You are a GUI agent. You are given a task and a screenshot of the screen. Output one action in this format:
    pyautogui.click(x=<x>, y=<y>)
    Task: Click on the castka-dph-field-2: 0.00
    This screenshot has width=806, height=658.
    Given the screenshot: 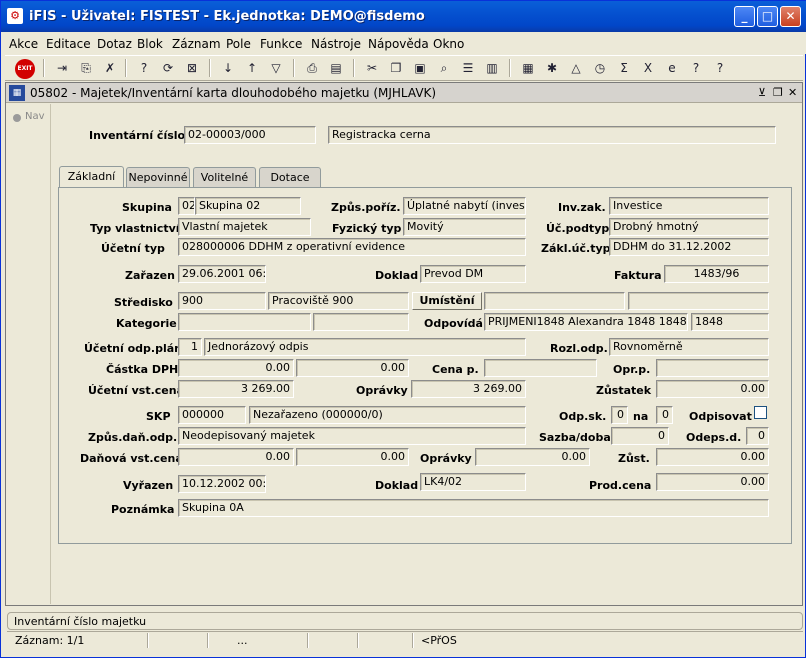 What is the action you would take?
    pyautogui.click(x=352, y=368)
    